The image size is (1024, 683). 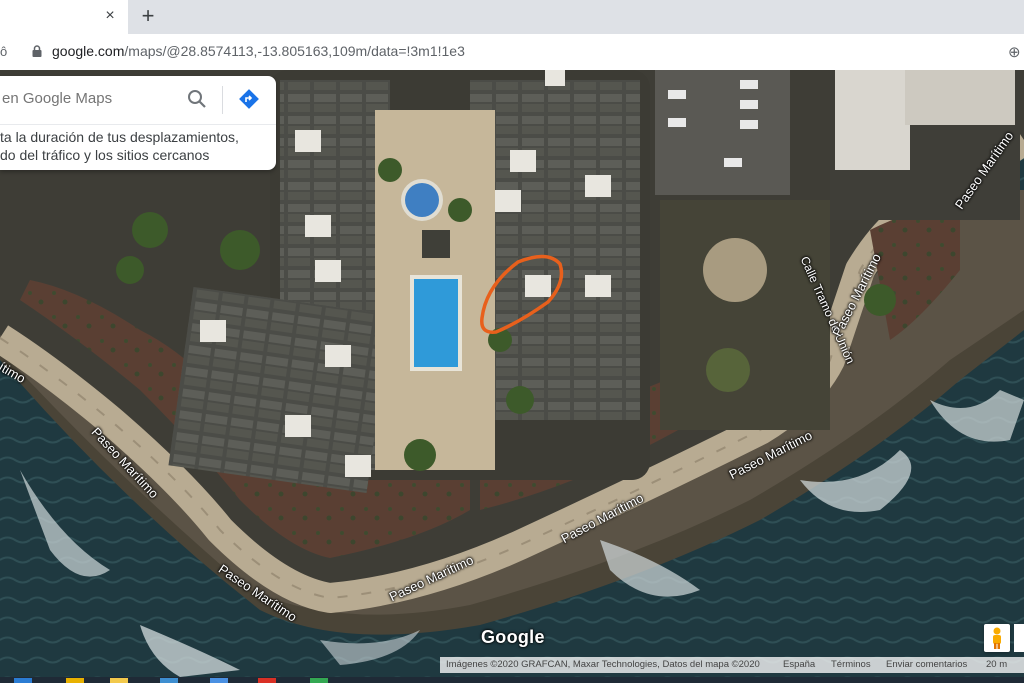 What do you see at coordinates (926, 664) in the screenshot?
I see `feedback-link: Enviar comentarios` at bounding box center [926, 664].